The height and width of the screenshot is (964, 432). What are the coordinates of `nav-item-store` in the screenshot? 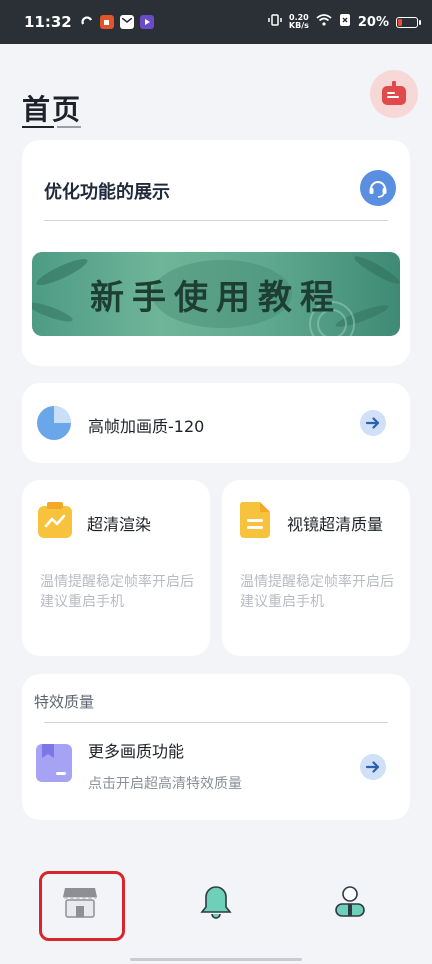 It's located at (80, 902).